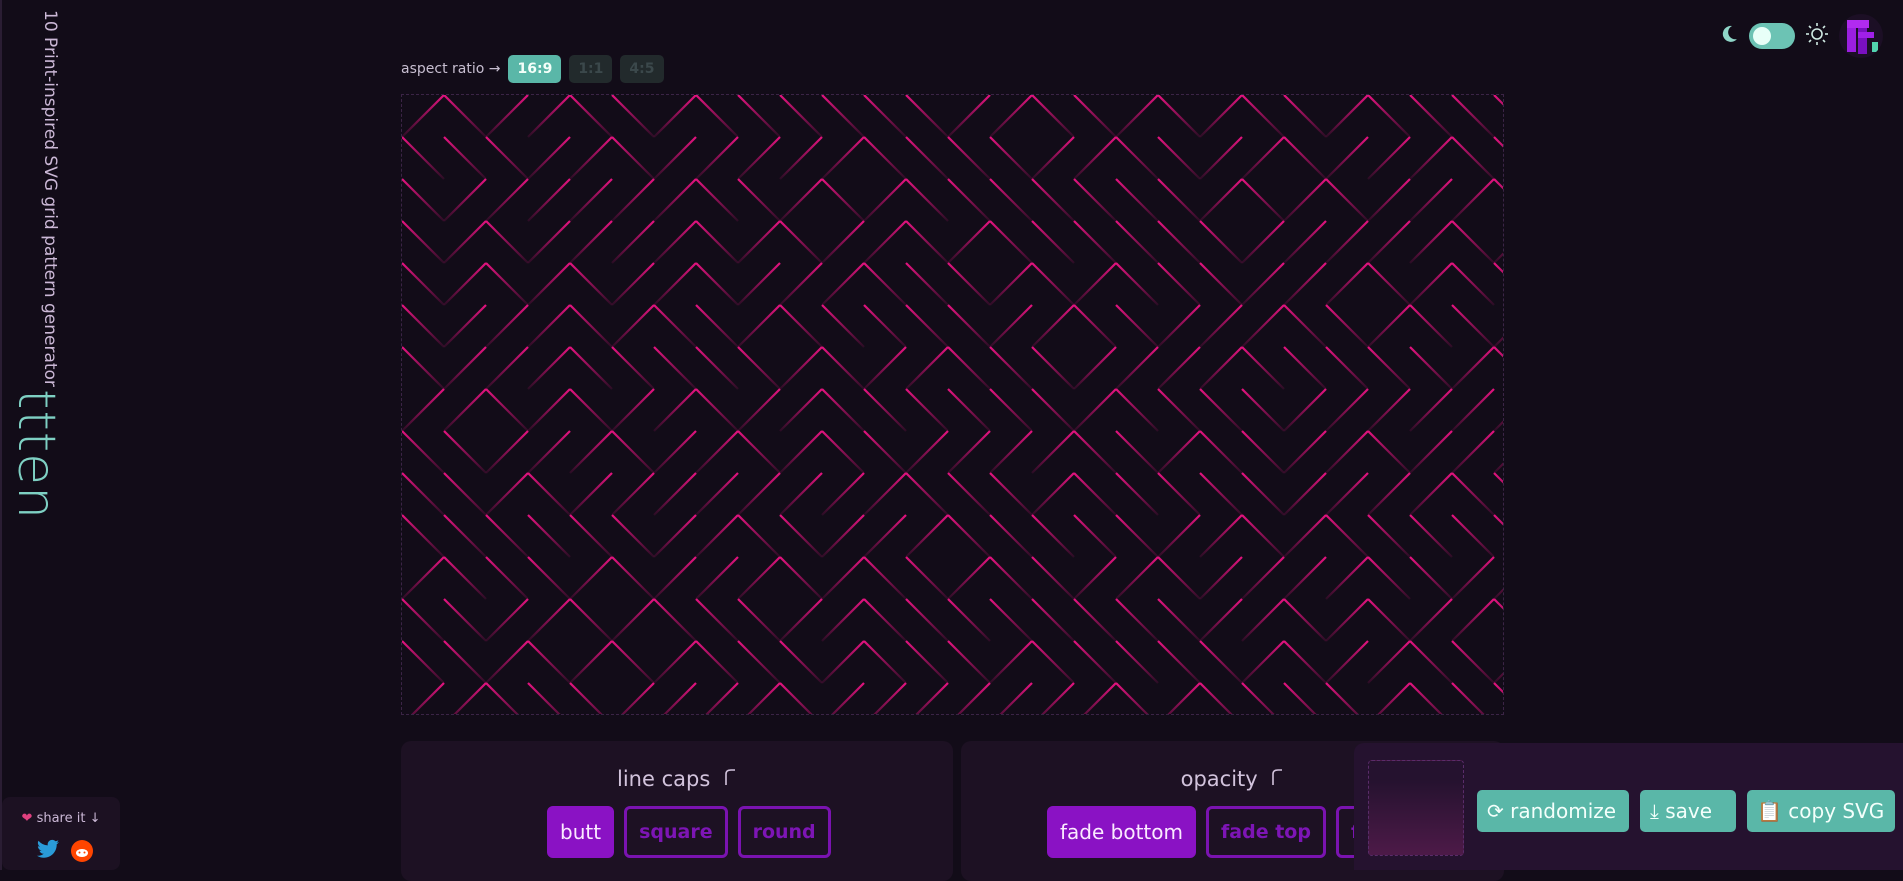 This screenshot has height=881, width=1903. What do you see at coordinates (1121, 832) in the screenshot?
I see `opacity-fade-bottom-button: fade bottom` at bounding box center [1121, 832].